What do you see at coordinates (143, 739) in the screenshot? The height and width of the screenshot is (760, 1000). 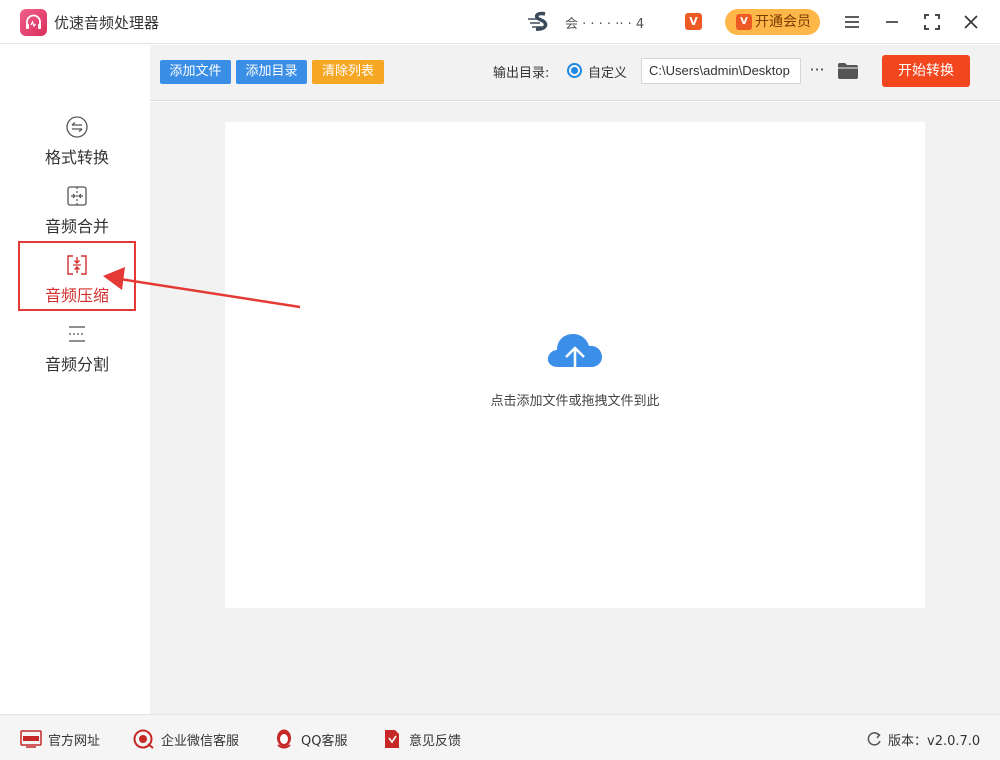 I see `wechat-service-icon` at bounding box center [143, 739].